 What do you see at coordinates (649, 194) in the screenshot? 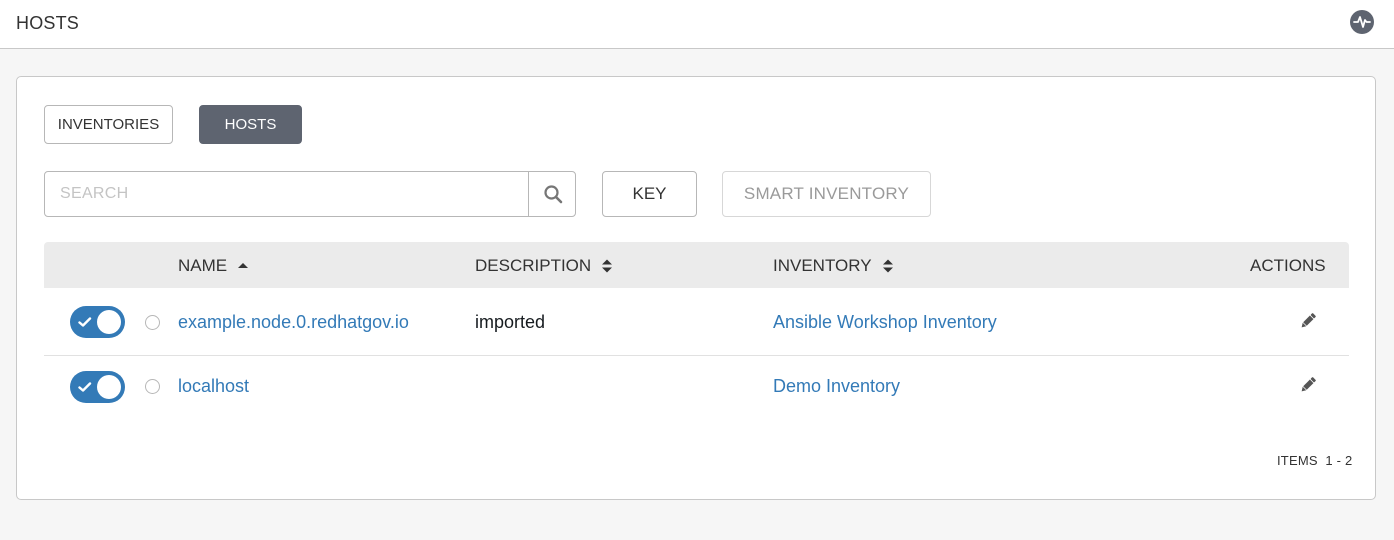
I see `key-button: KEY` at bounding box center [649, 194].